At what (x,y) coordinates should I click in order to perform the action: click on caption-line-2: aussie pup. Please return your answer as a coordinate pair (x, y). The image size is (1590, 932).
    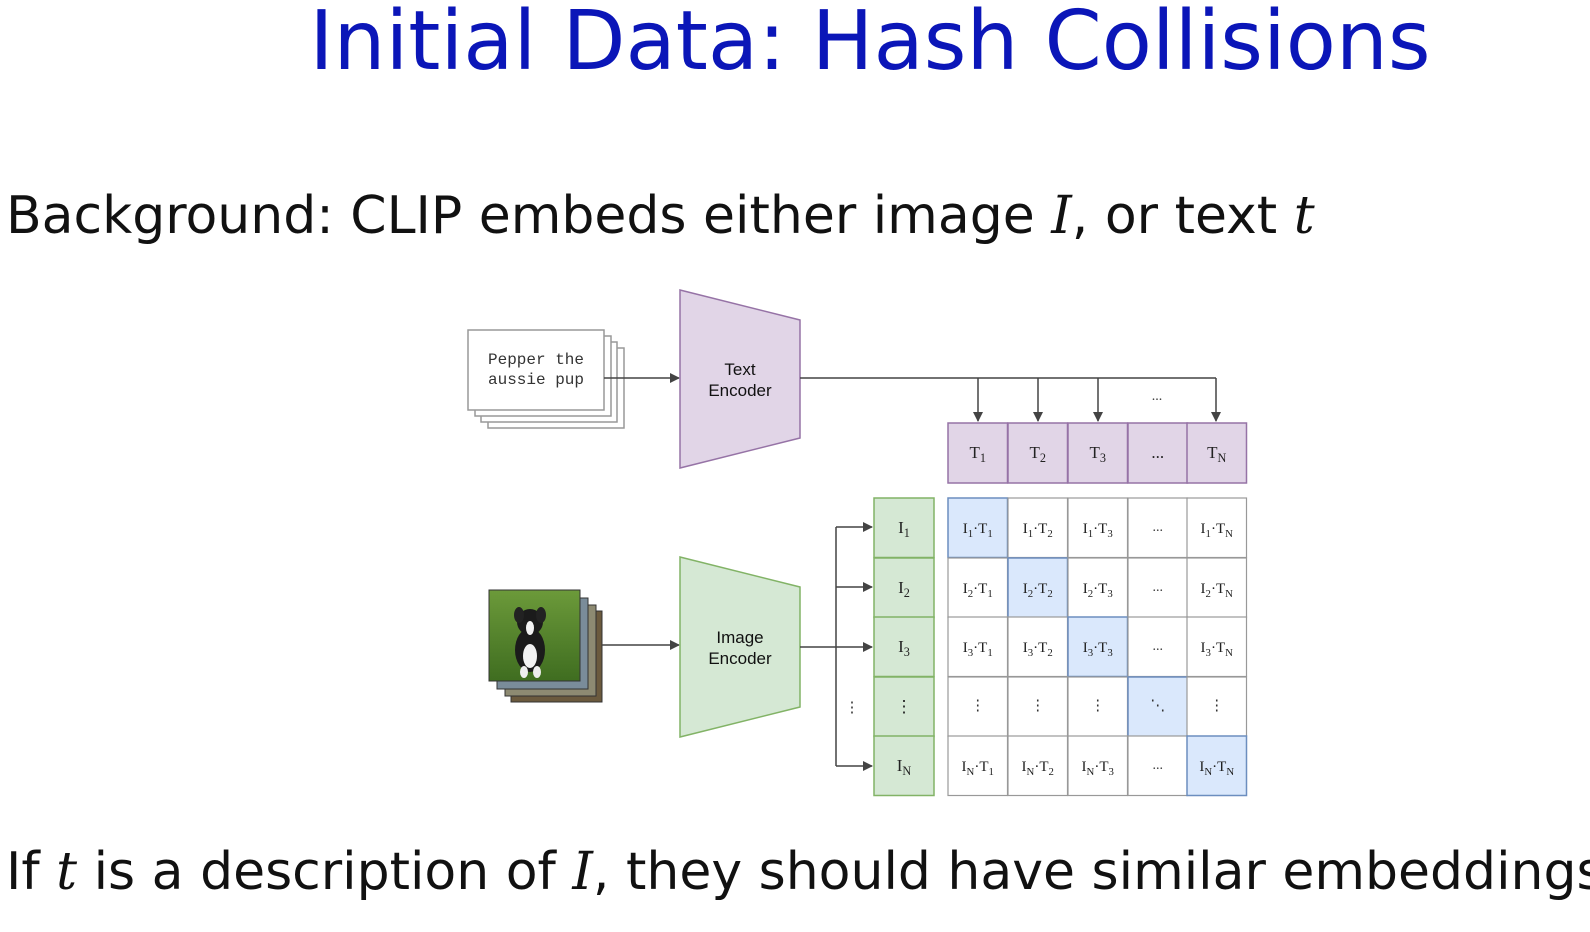
    Looking at the image, I should click on (536, 380).